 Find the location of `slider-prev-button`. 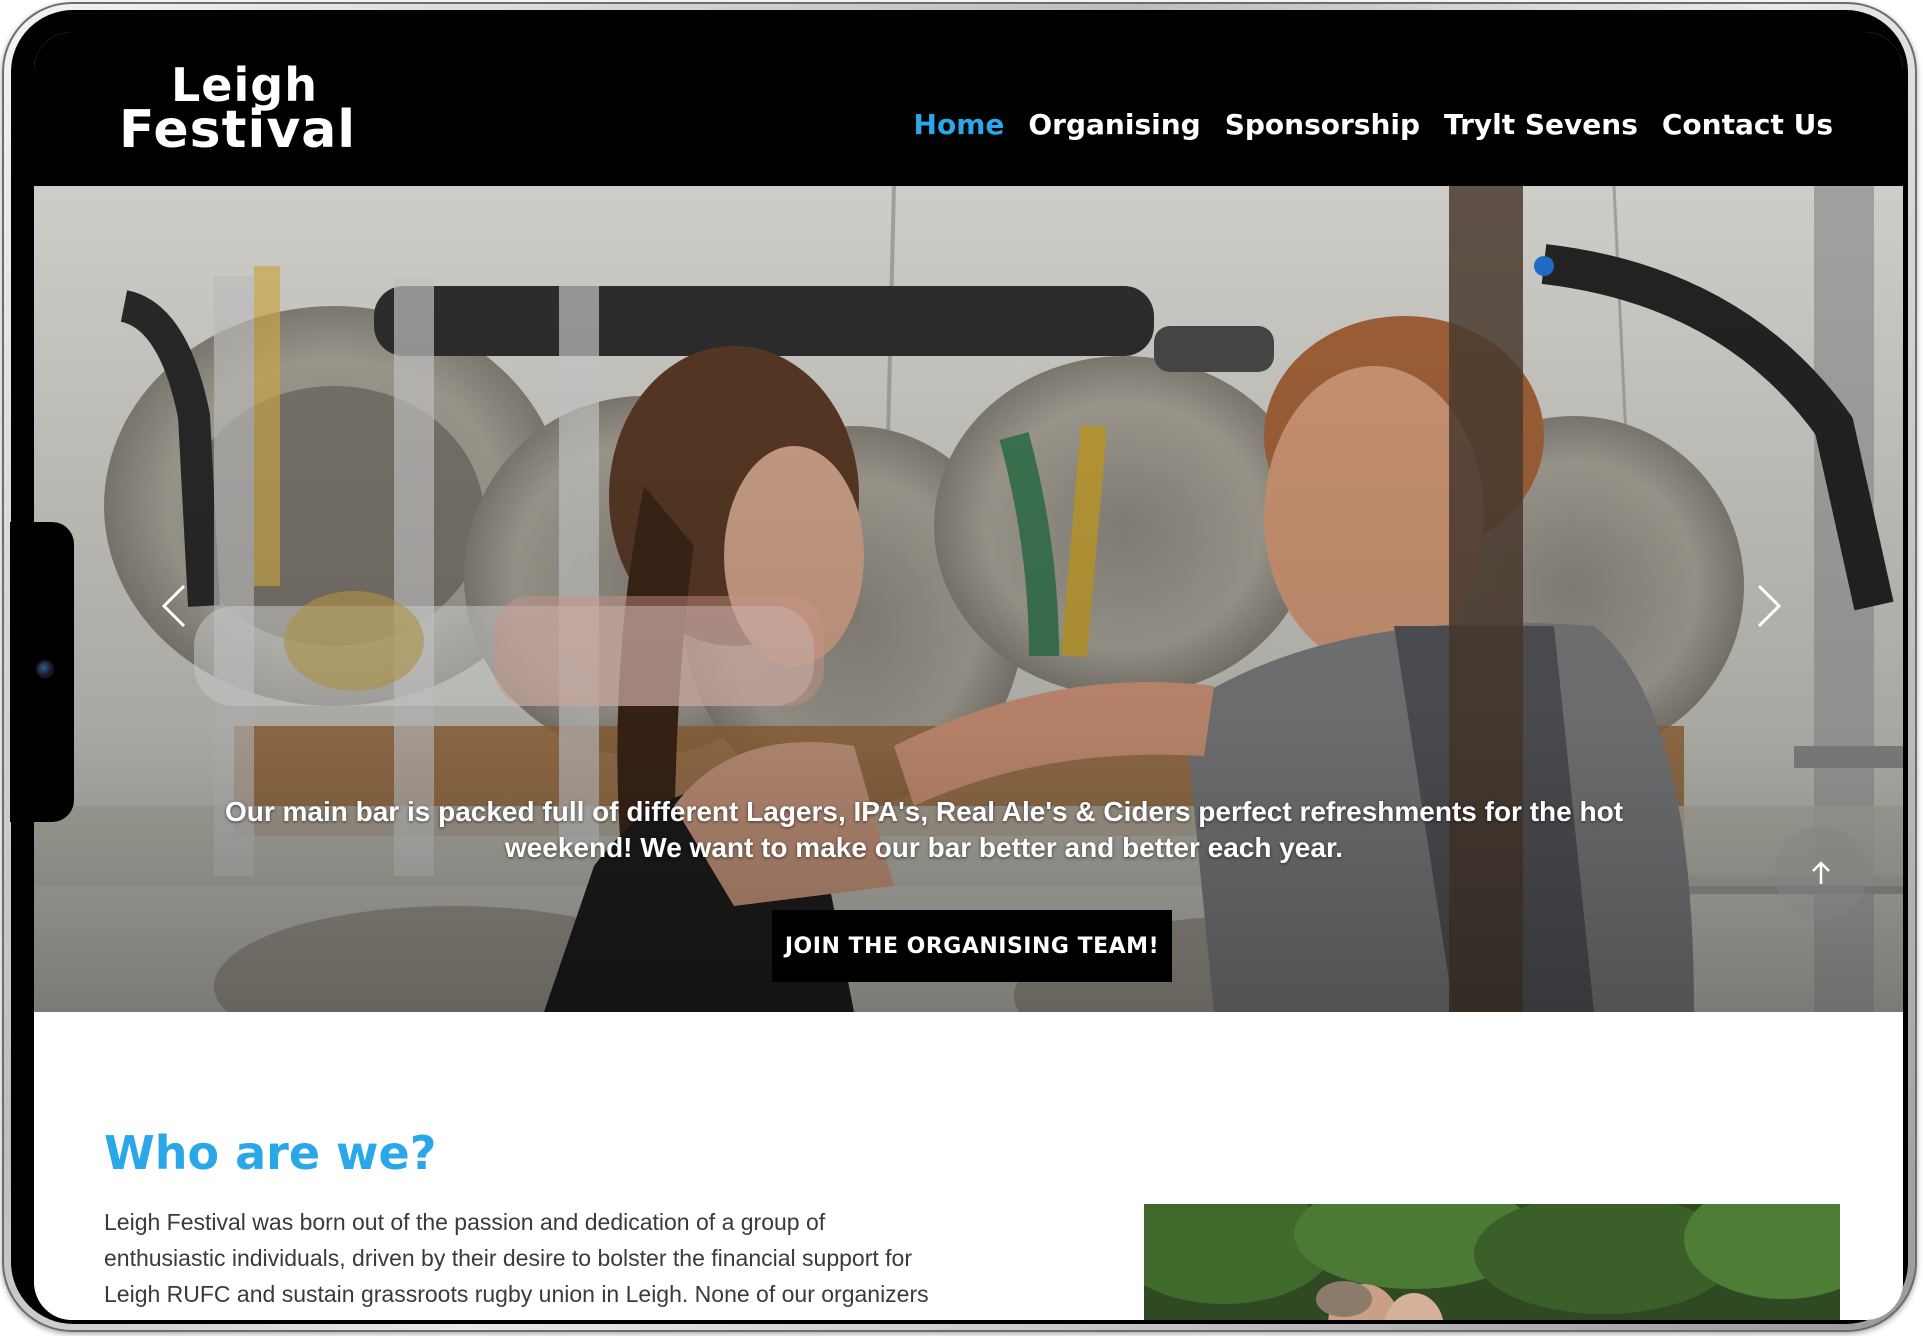

slider-prev-button is located at coordinates (174, 606).